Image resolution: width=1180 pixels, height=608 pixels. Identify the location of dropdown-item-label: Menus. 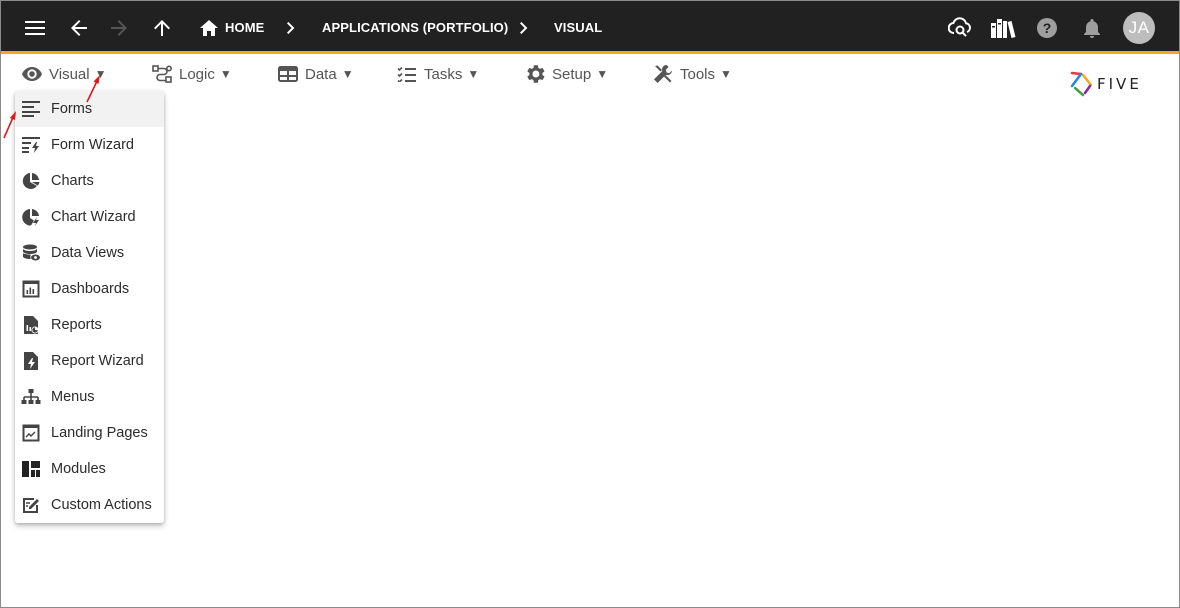
(73, 397).